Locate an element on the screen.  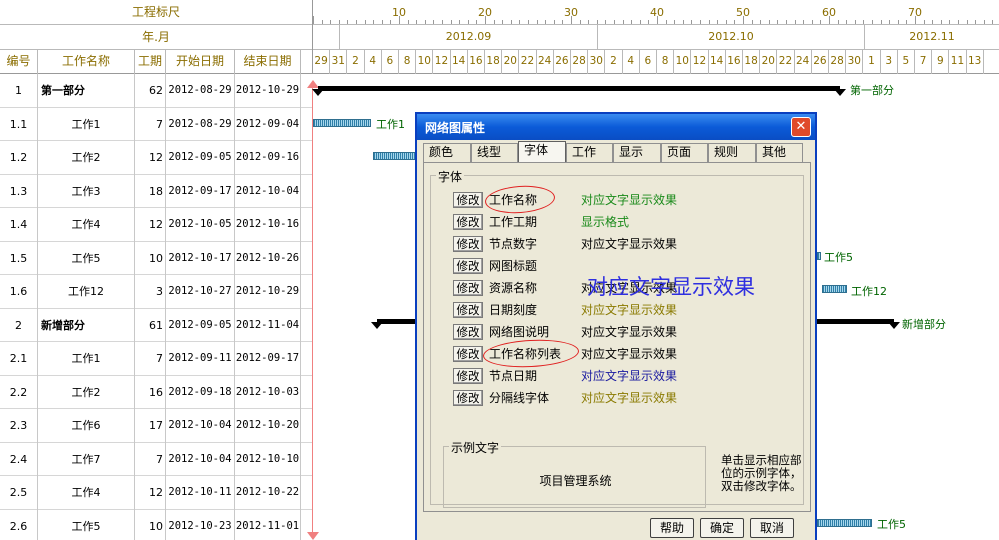
day-cell: 4 is located at coordinates (373, 62).